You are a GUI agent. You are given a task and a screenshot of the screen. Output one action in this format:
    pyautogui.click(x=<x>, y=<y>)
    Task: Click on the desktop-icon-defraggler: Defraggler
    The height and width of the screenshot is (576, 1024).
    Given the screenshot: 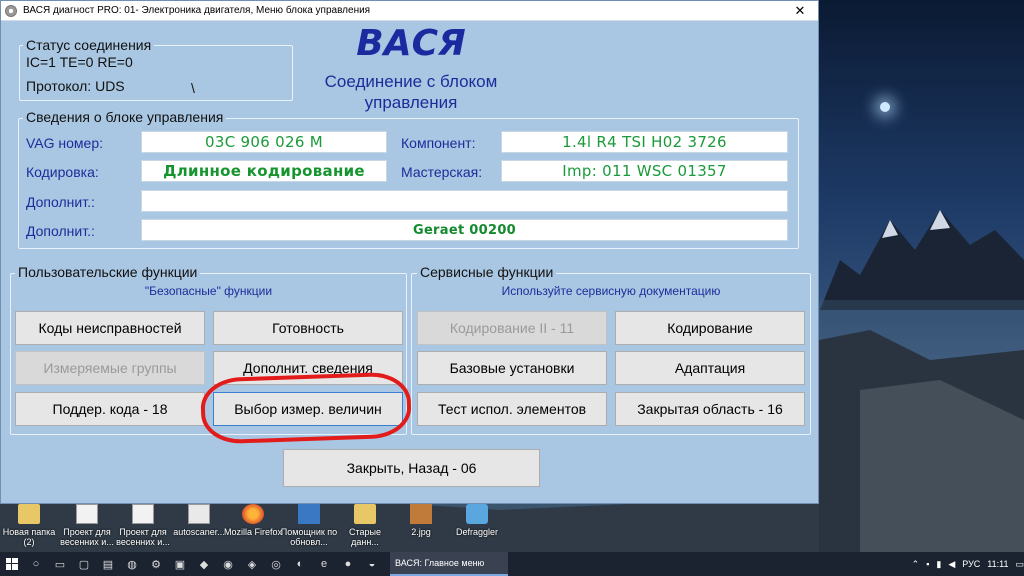 What is the action you would take?
    pyautogui.click(x=477, y=528)
    